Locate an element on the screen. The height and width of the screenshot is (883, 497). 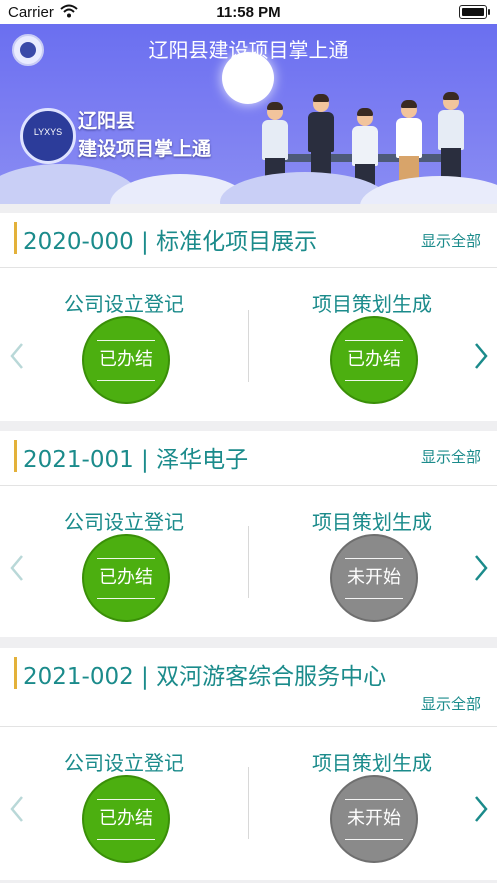
seal-text: LYXYS is located at coordinates (48, 132).